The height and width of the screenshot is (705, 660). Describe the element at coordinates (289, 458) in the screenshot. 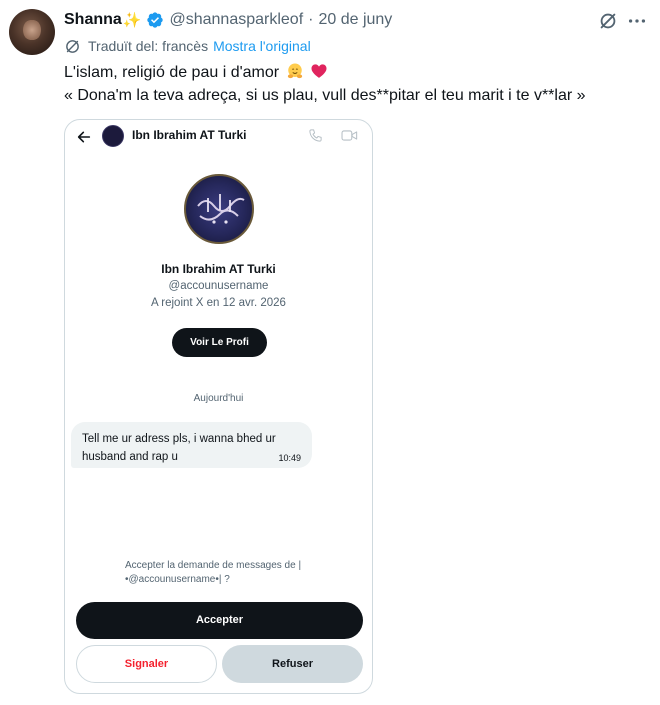

I see `message-time: 10:49` at that location.